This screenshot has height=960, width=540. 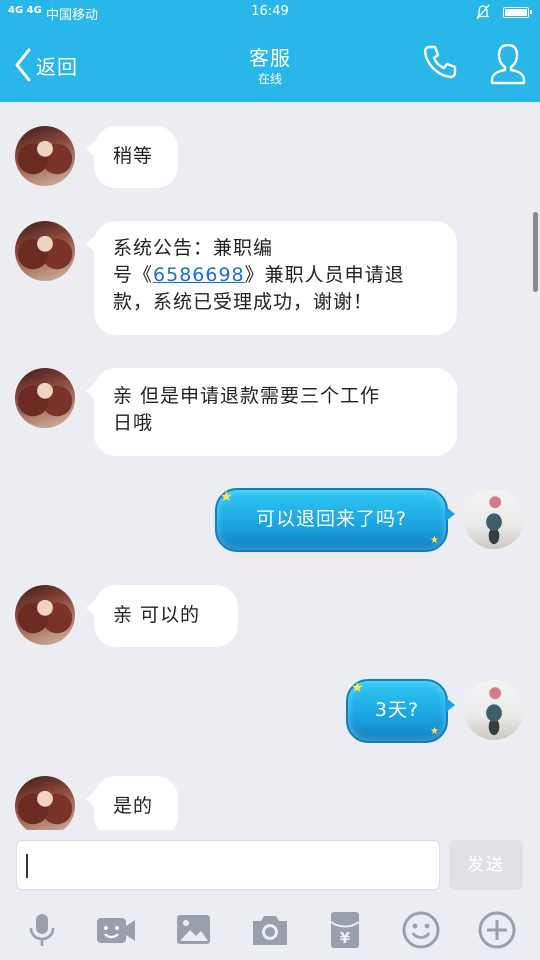 What do you see at coordinates (243, 302) in the screenshot?
I see `message-text: 款，系统已受理成功，谢谢！` at bounding box center [243, 302].